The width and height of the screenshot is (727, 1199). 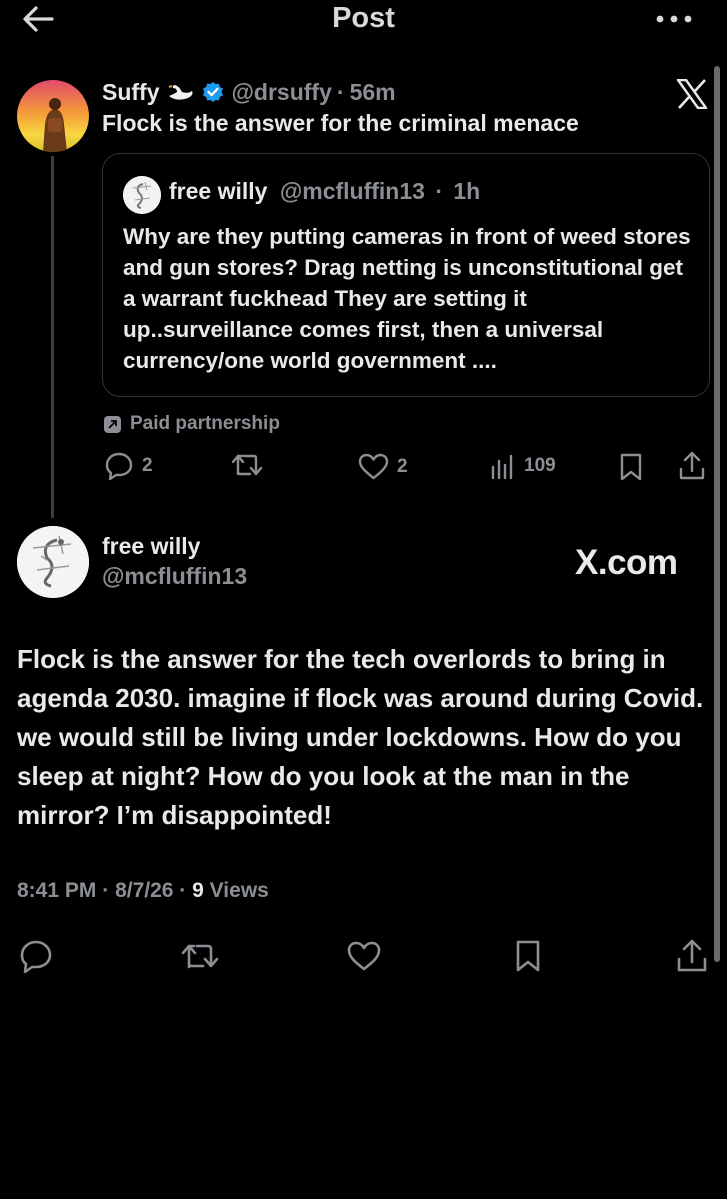 I want to click on x-logo-icon, so click(x=692, y=94).